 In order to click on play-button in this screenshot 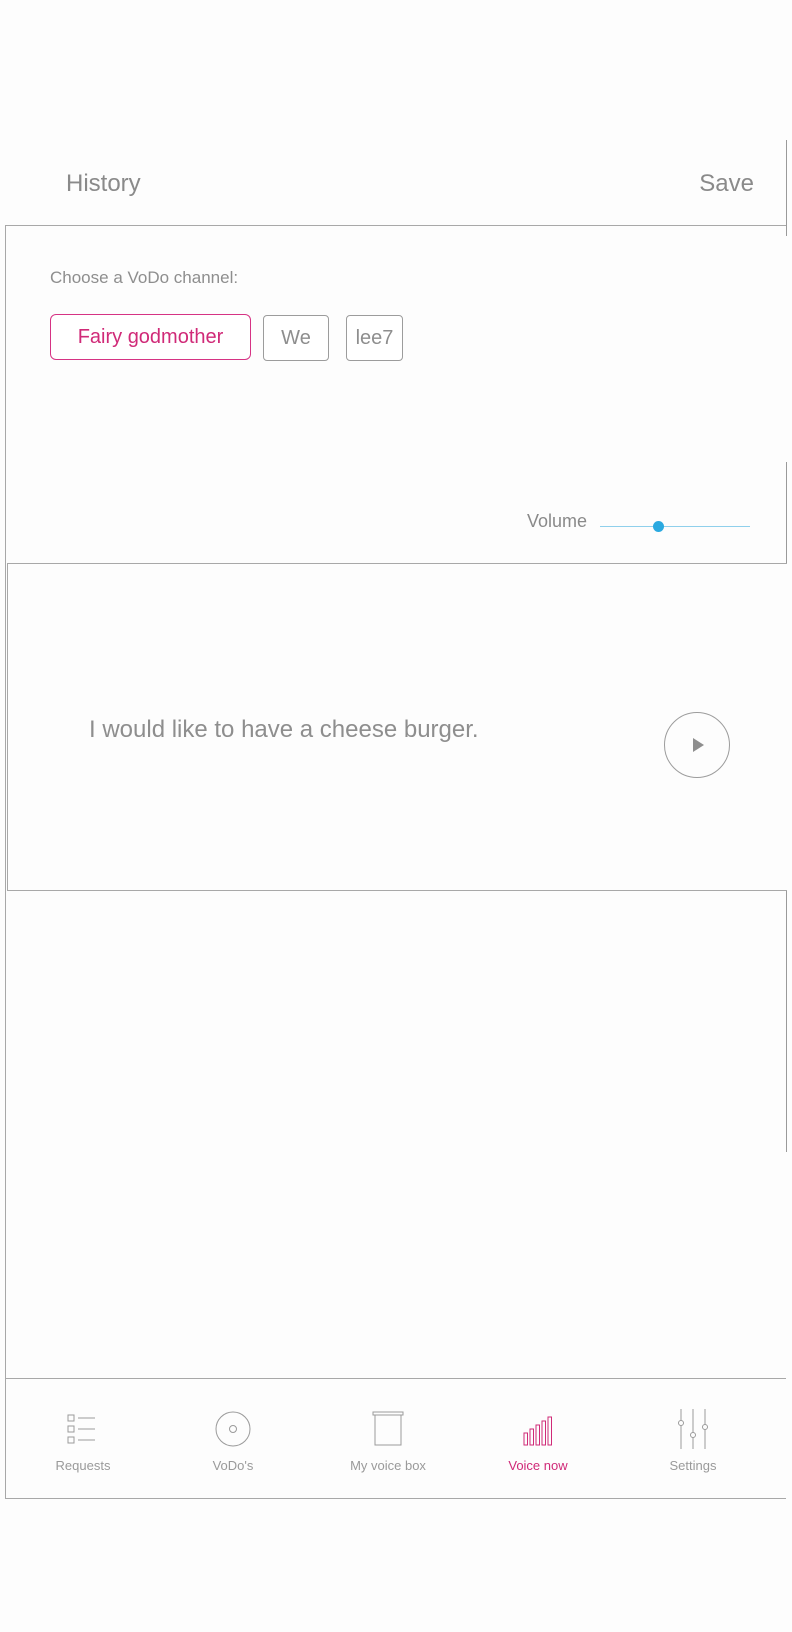, I will do `click(697, 745)`.